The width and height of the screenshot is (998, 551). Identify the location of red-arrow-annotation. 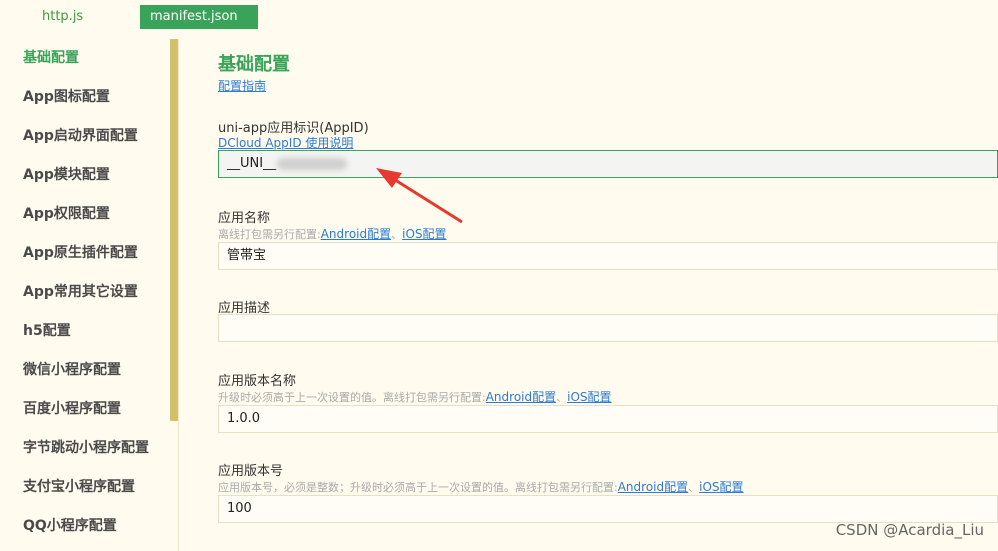
(419, 196).